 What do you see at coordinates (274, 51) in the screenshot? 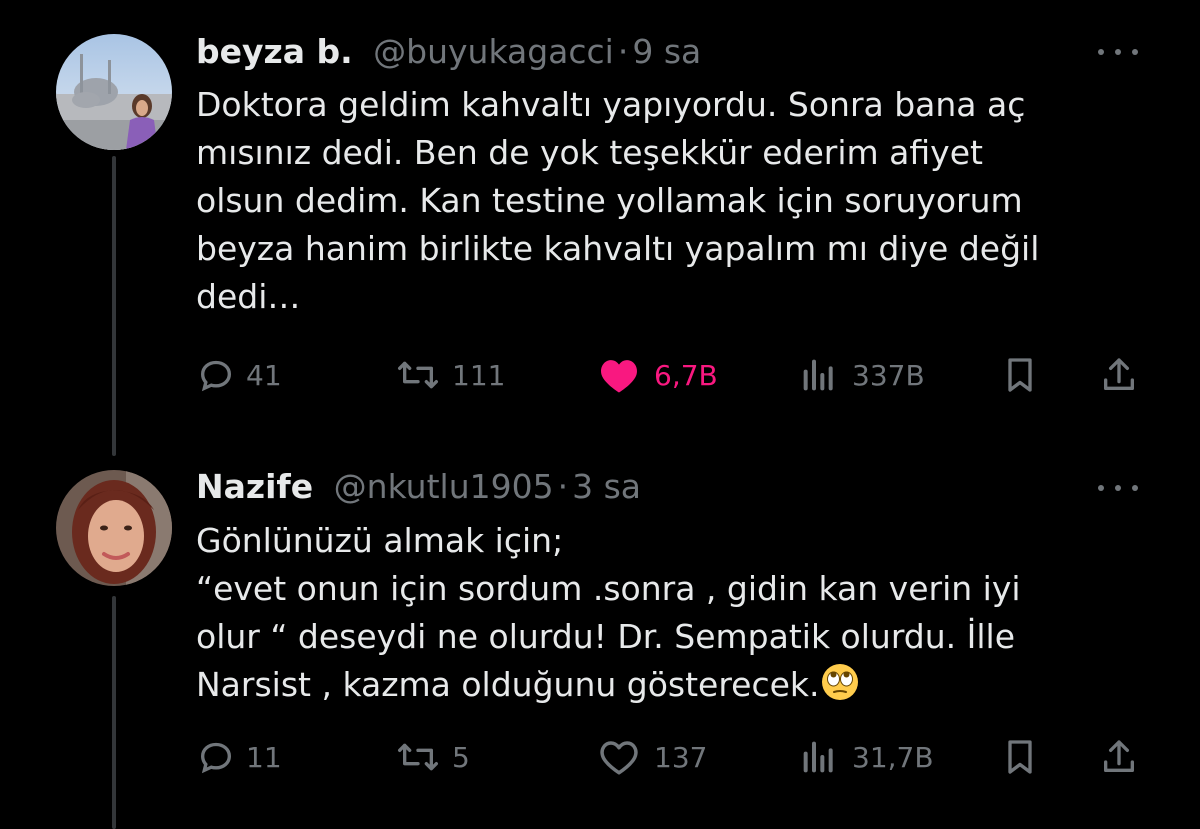
I see `display-name: beyza b.` at bounding box center [274, 51].